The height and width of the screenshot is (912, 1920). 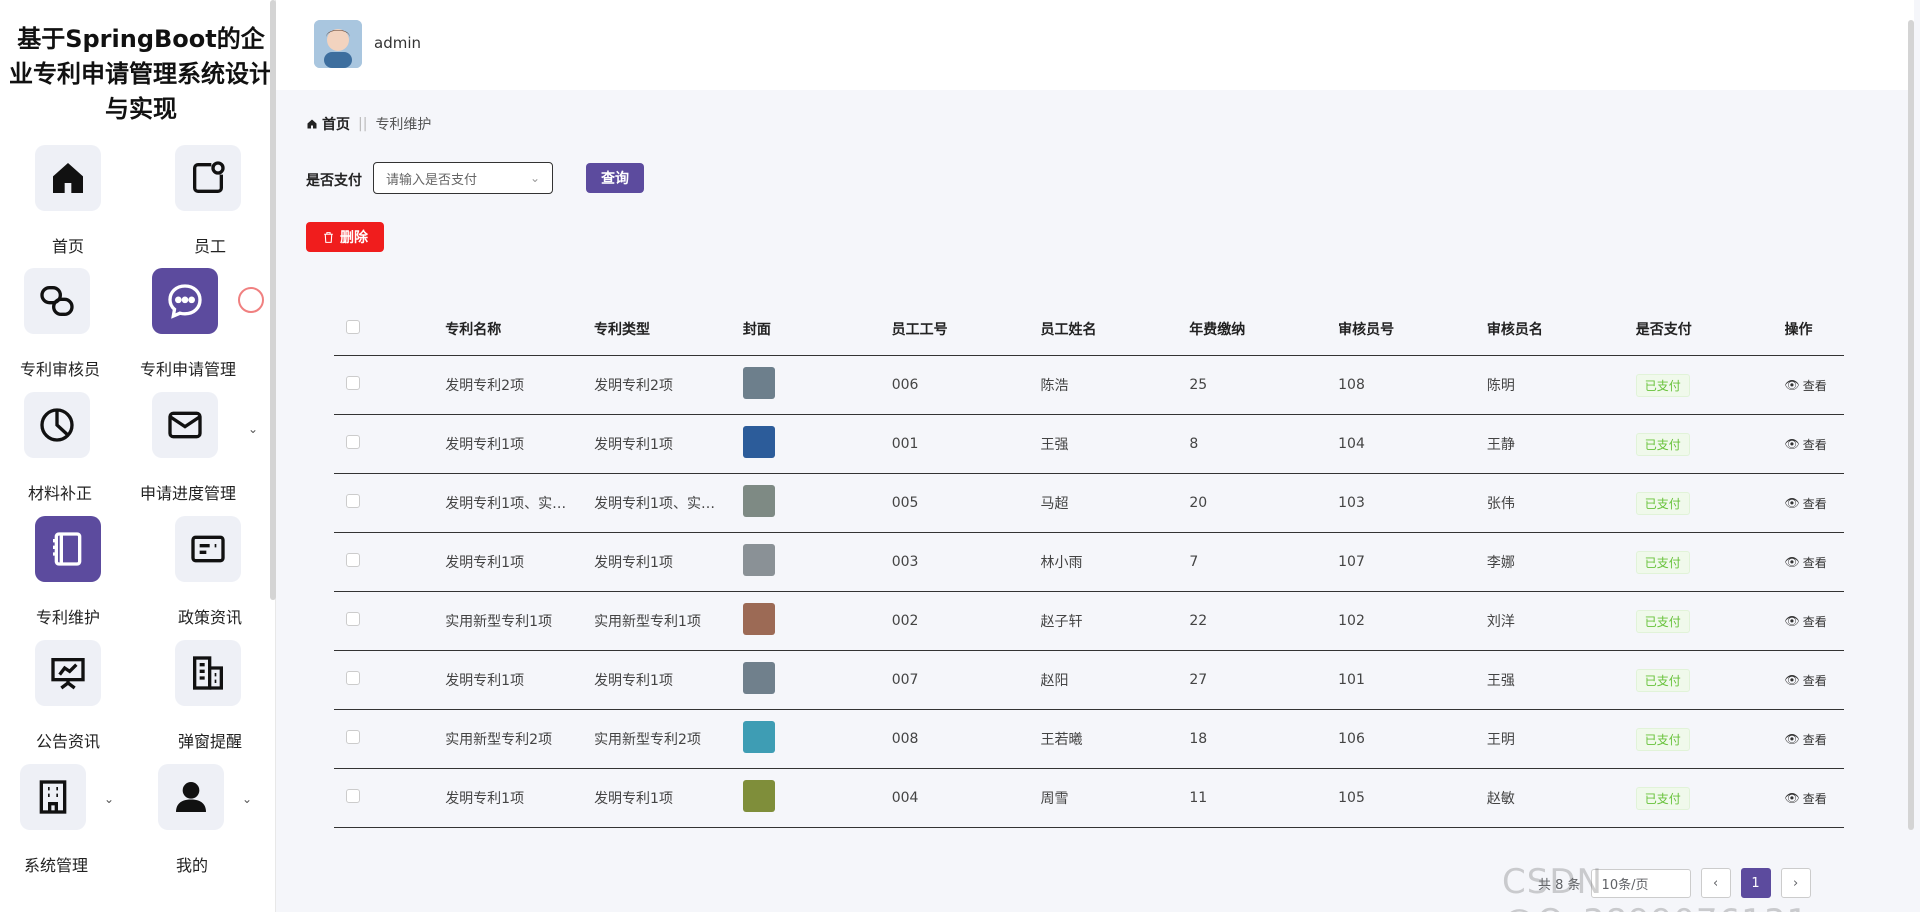 I want to click on sidebar-item-progress: 申请进度管理 ⌄, so click(x=209, y=453).